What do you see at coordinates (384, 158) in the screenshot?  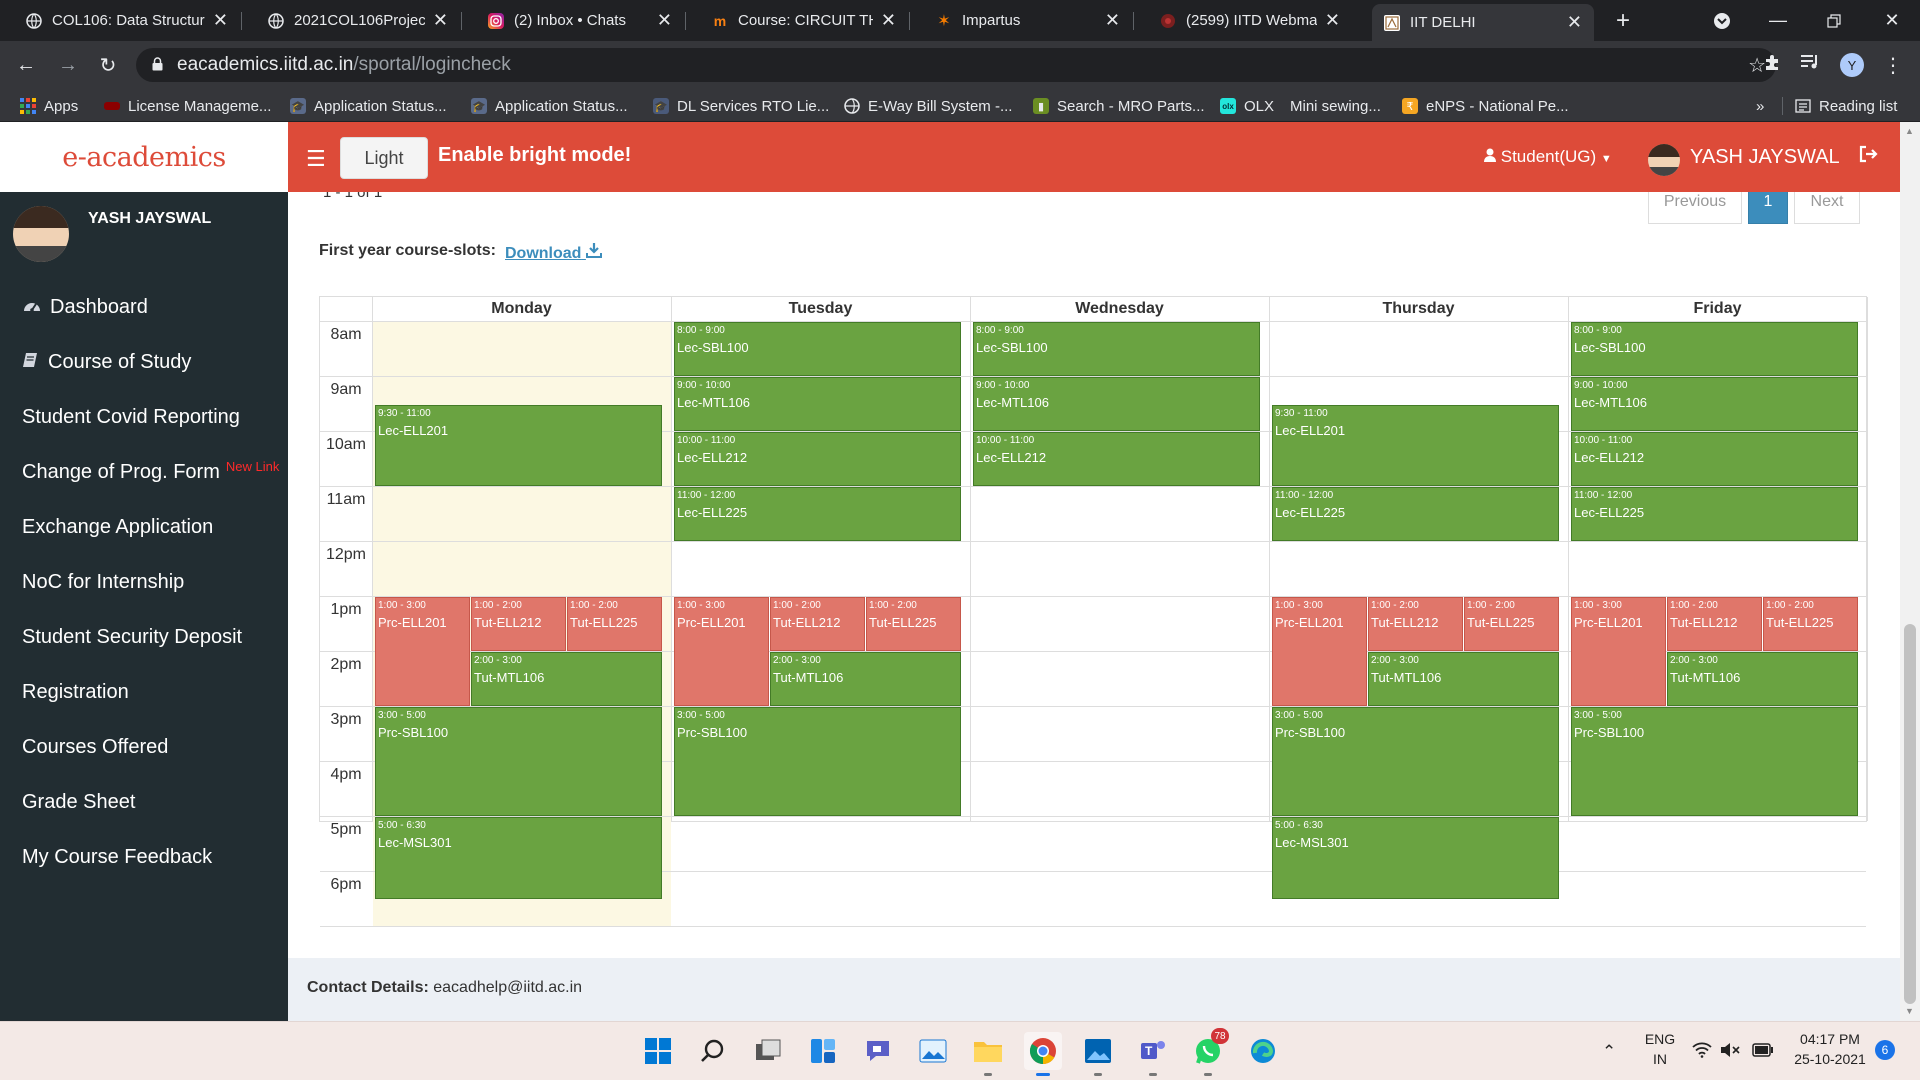 I see `light-mode-button: Light` at bounding box center [384, 158].